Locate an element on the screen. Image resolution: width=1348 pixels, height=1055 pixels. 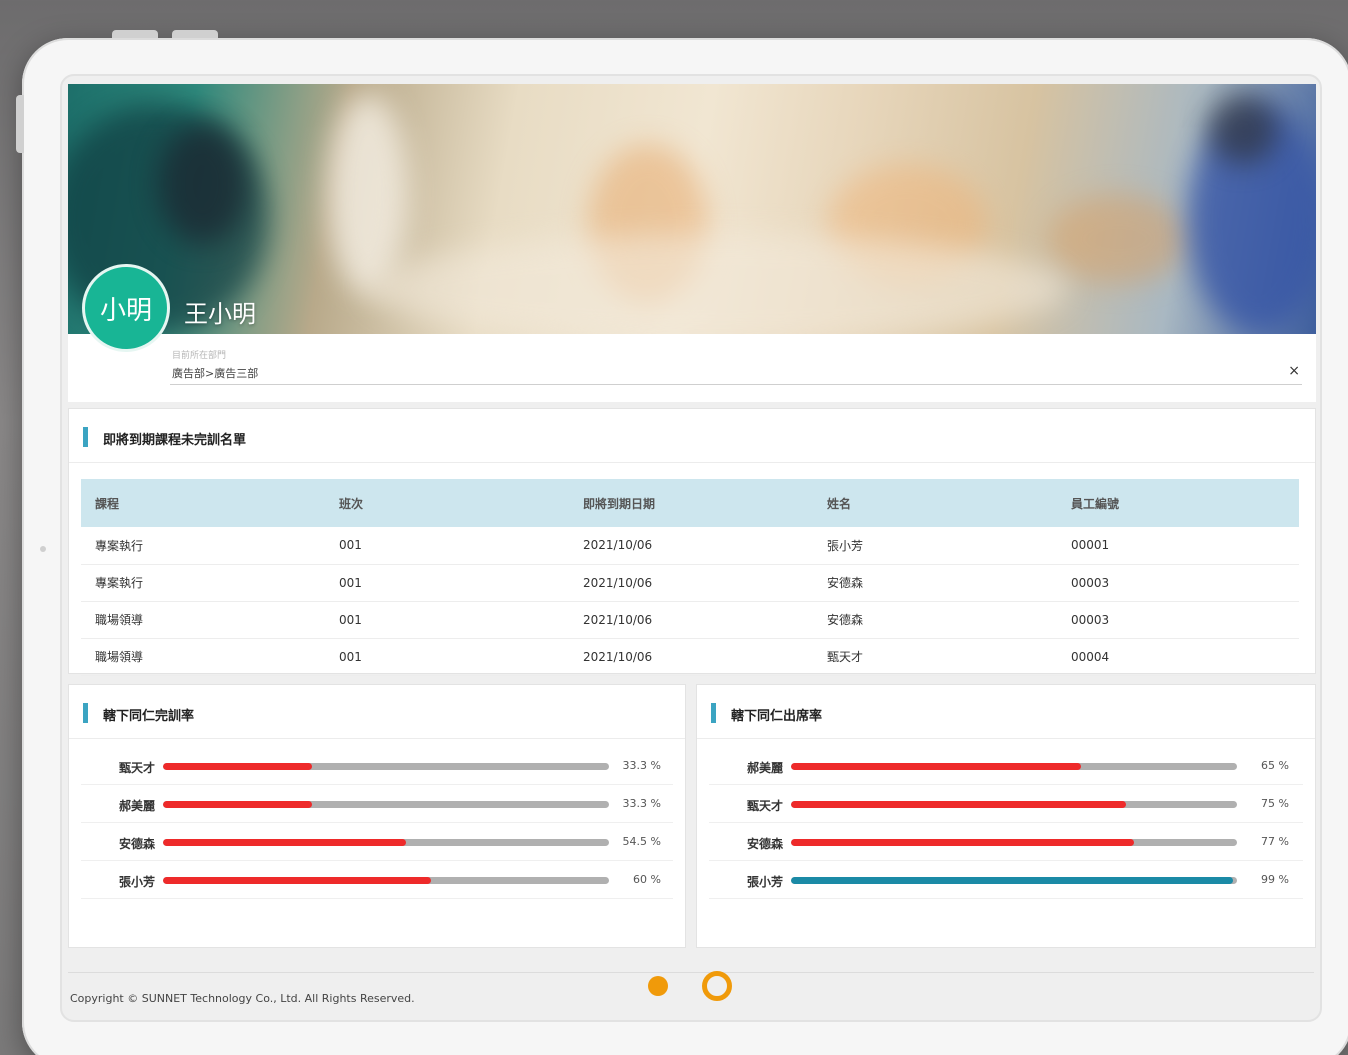
rate-value: 75 % is located at coordinates (1275, 803).